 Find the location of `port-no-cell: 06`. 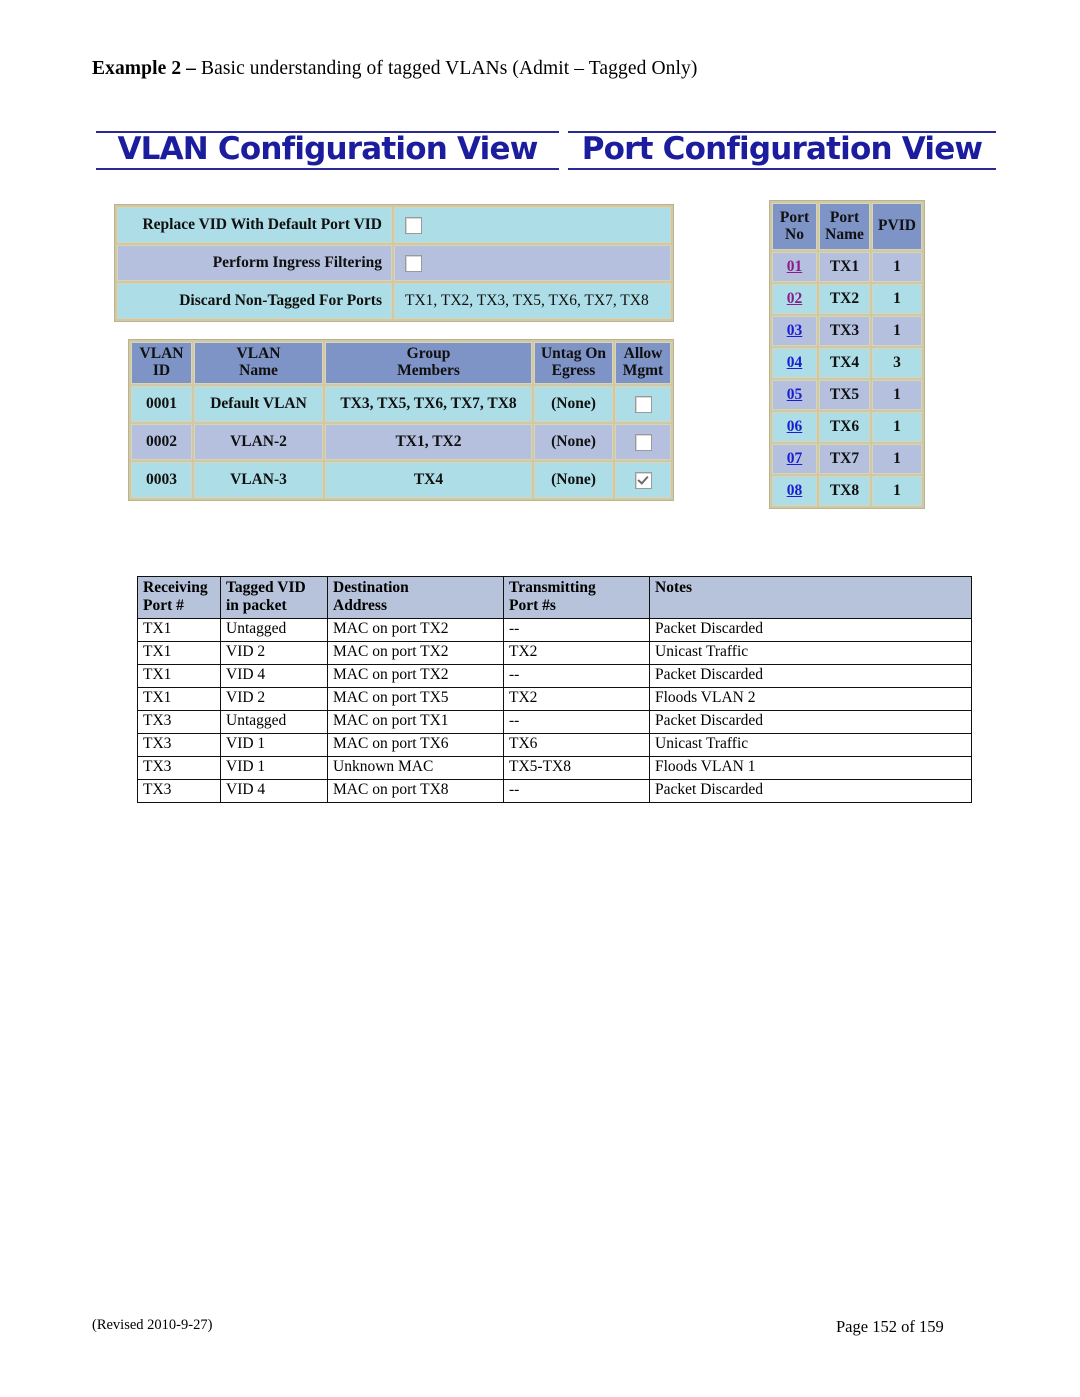

port-no-cell: 06 is located at coordinates (794, 427).